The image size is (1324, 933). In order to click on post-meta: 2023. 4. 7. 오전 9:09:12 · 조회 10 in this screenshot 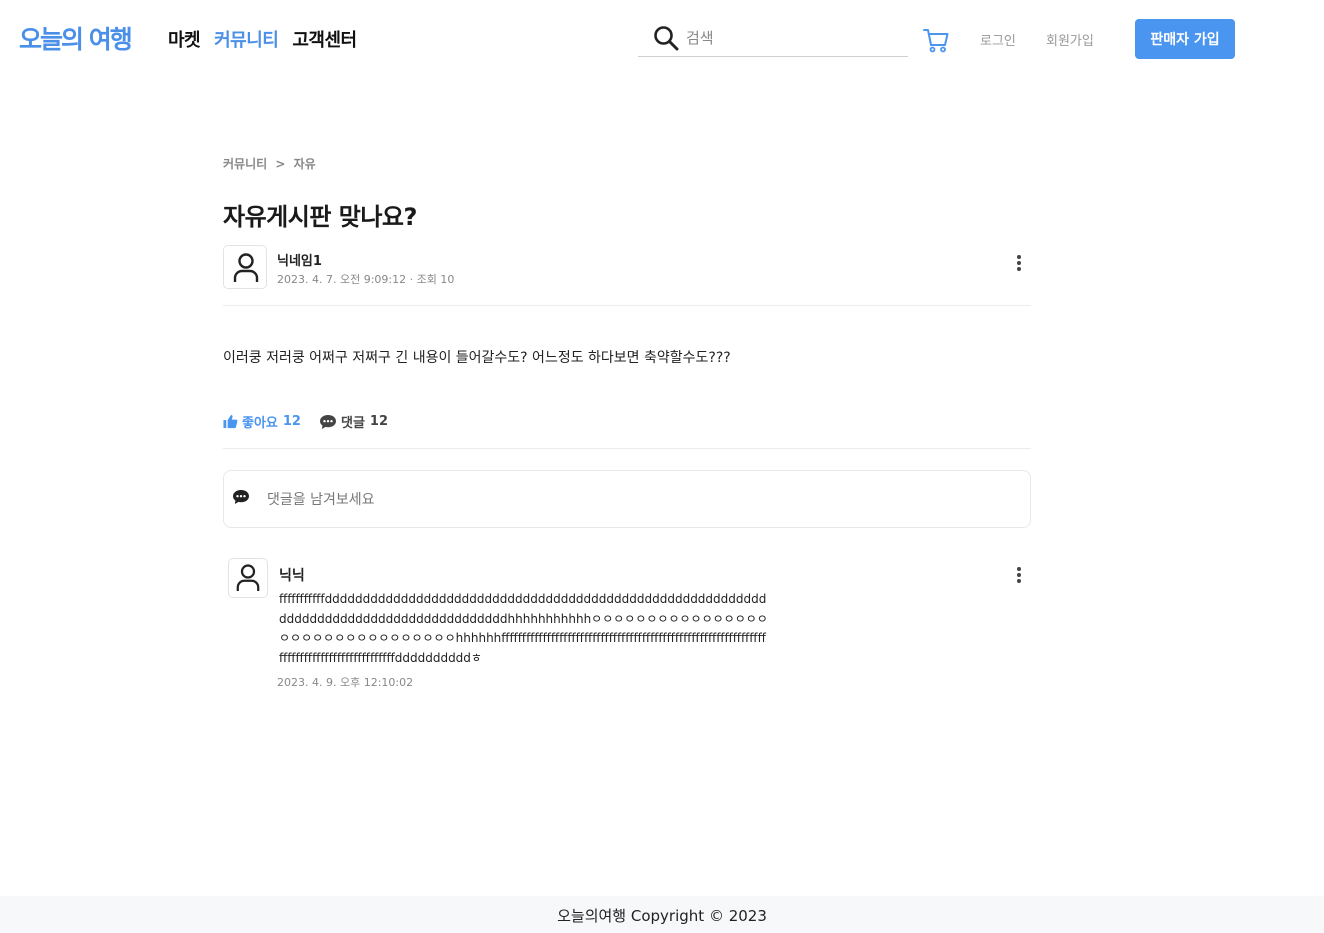, I will do `click(366, 279)`.